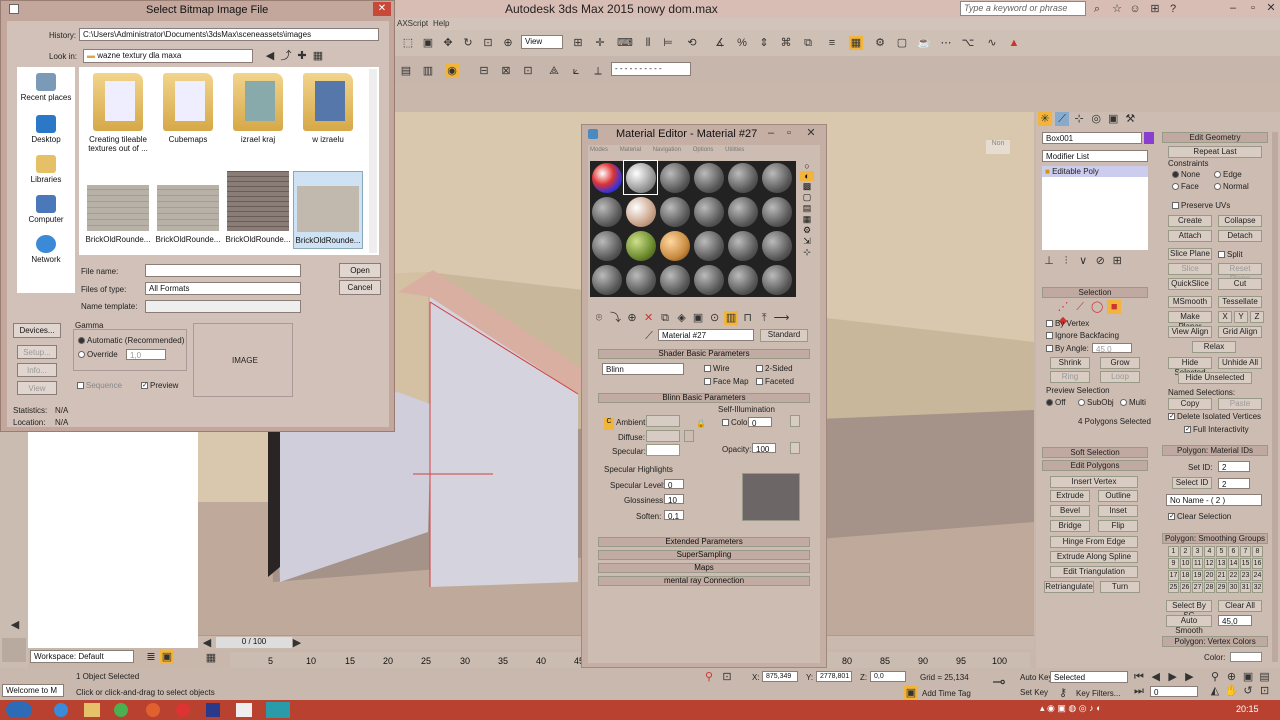  Describe the element at coordinates (223, 288) in the screenshot. I see `filetype-dropdown: All Formats` at that location.